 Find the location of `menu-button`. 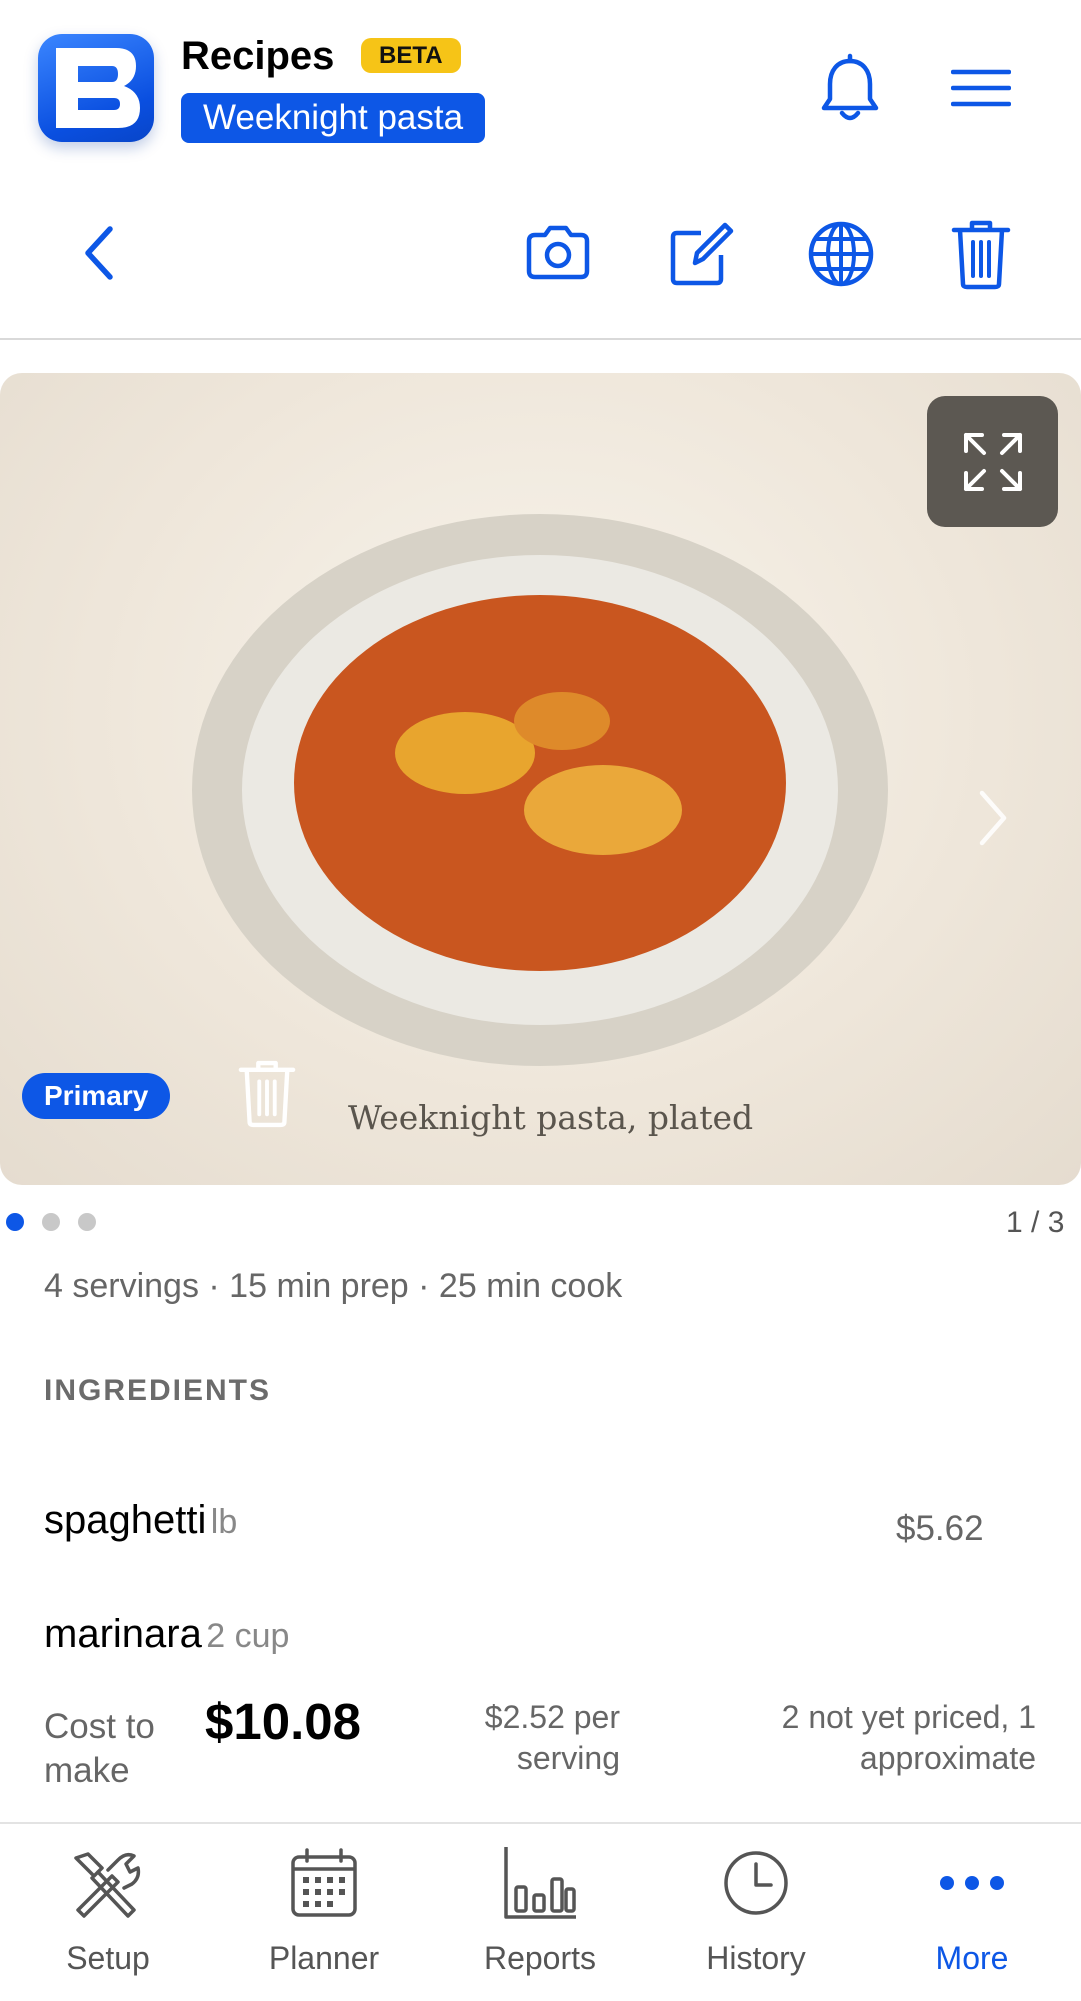

menu-button is located at coordinates (981, 88).